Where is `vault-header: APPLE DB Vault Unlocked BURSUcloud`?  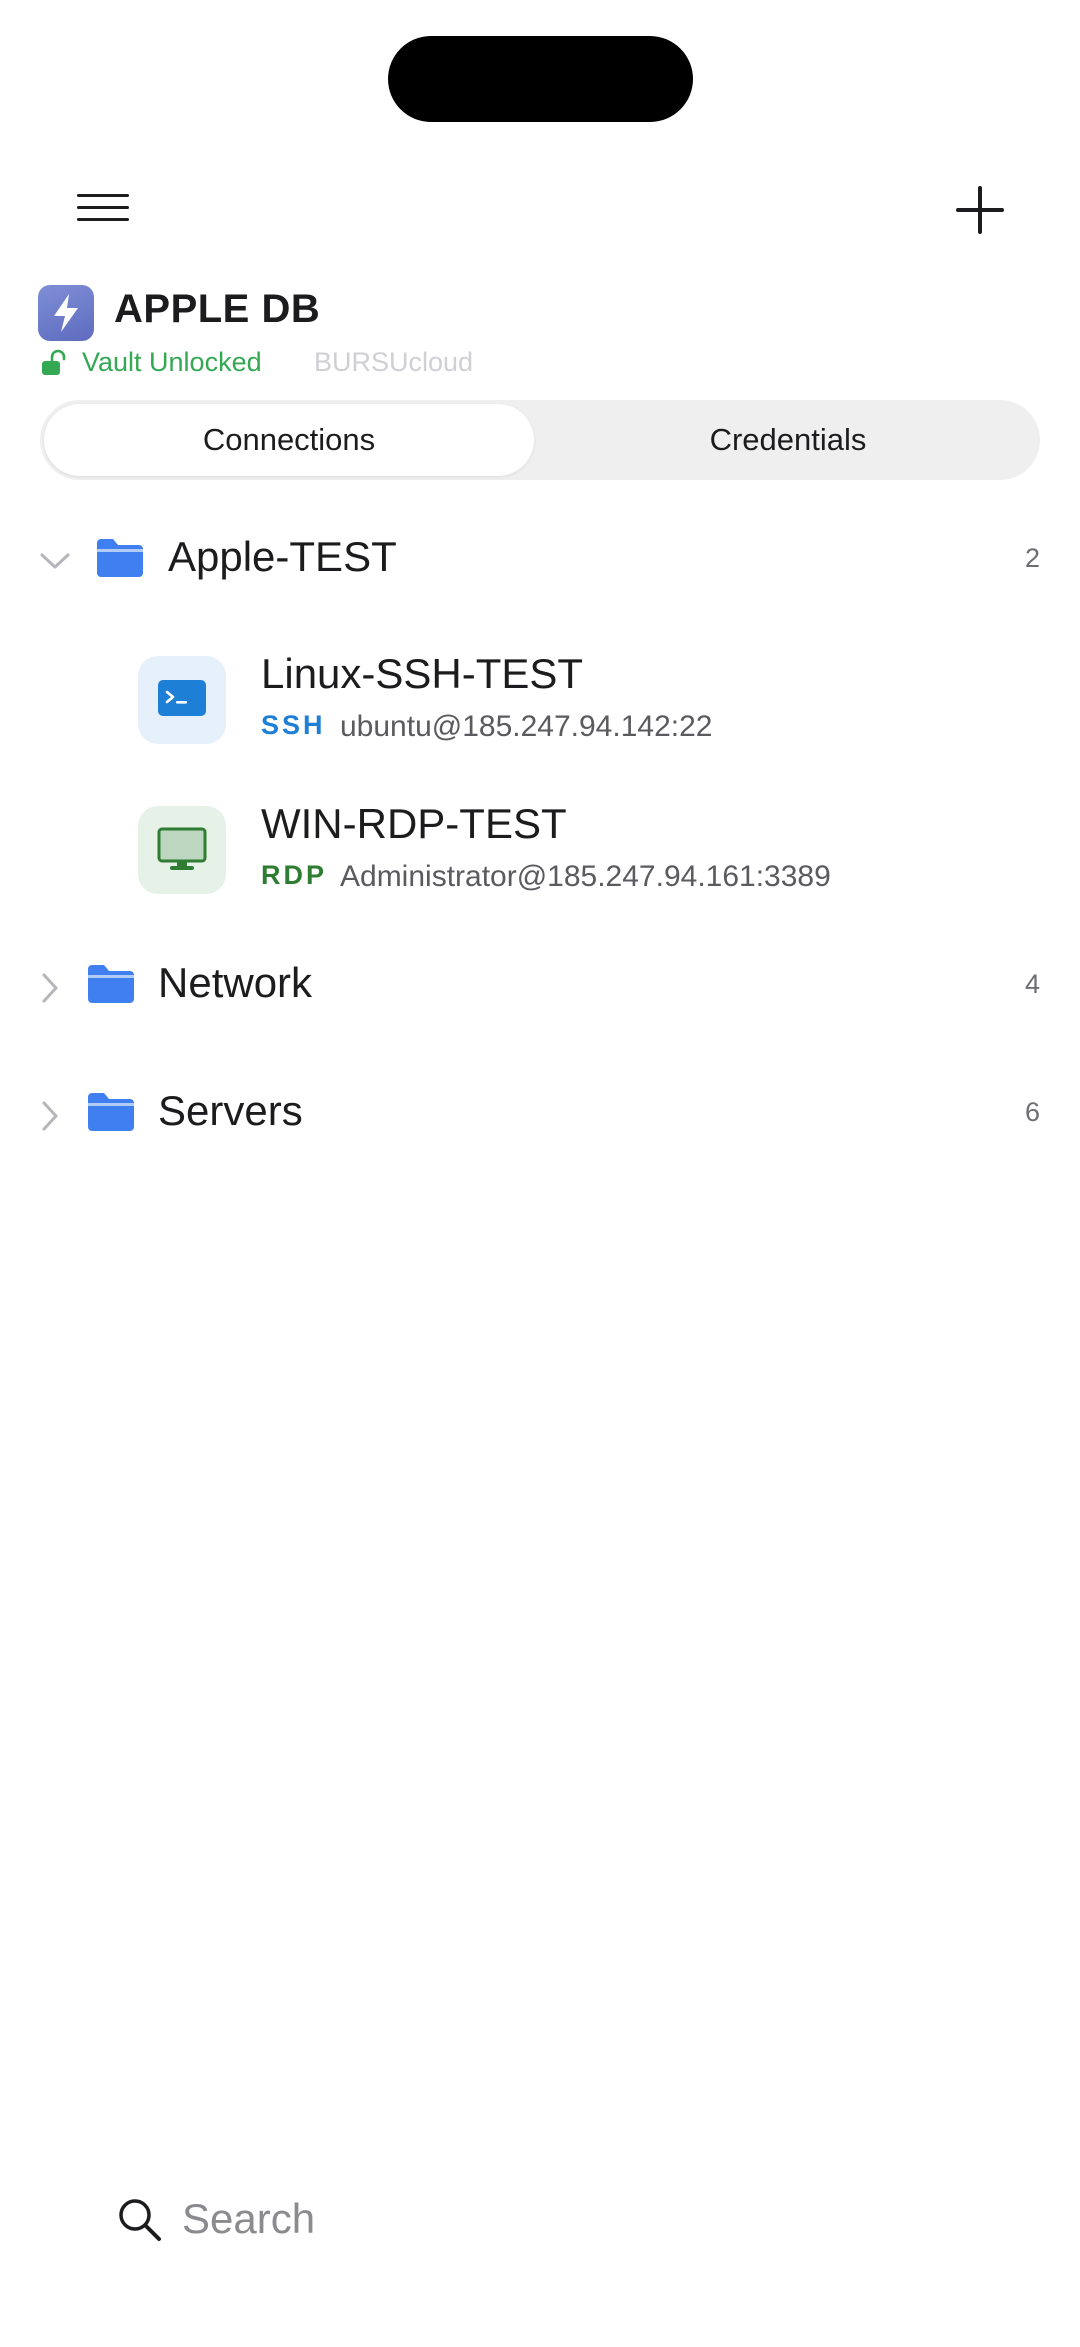
vault-header: APPLE DB Vault Unlocked BURSUcloud is located at coordinates (538, 333).